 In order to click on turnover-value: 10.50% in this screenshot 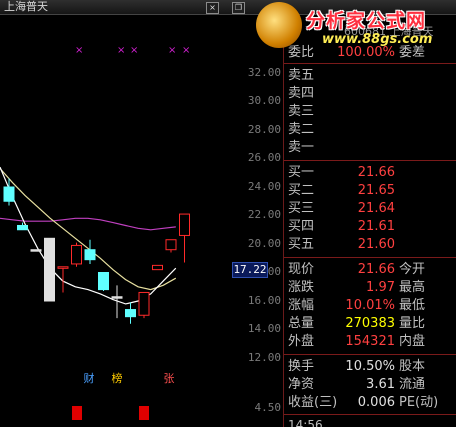, I will do `click(370, 366)`.